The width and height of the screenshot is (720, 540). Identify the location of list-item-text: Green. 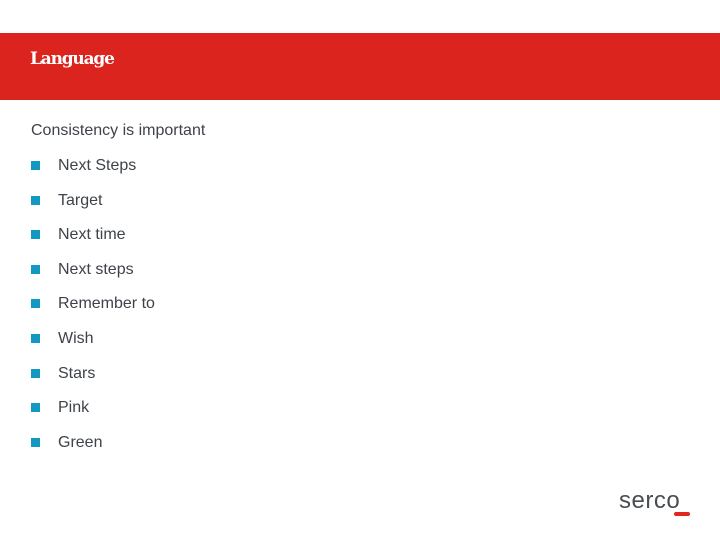
(80, 442).